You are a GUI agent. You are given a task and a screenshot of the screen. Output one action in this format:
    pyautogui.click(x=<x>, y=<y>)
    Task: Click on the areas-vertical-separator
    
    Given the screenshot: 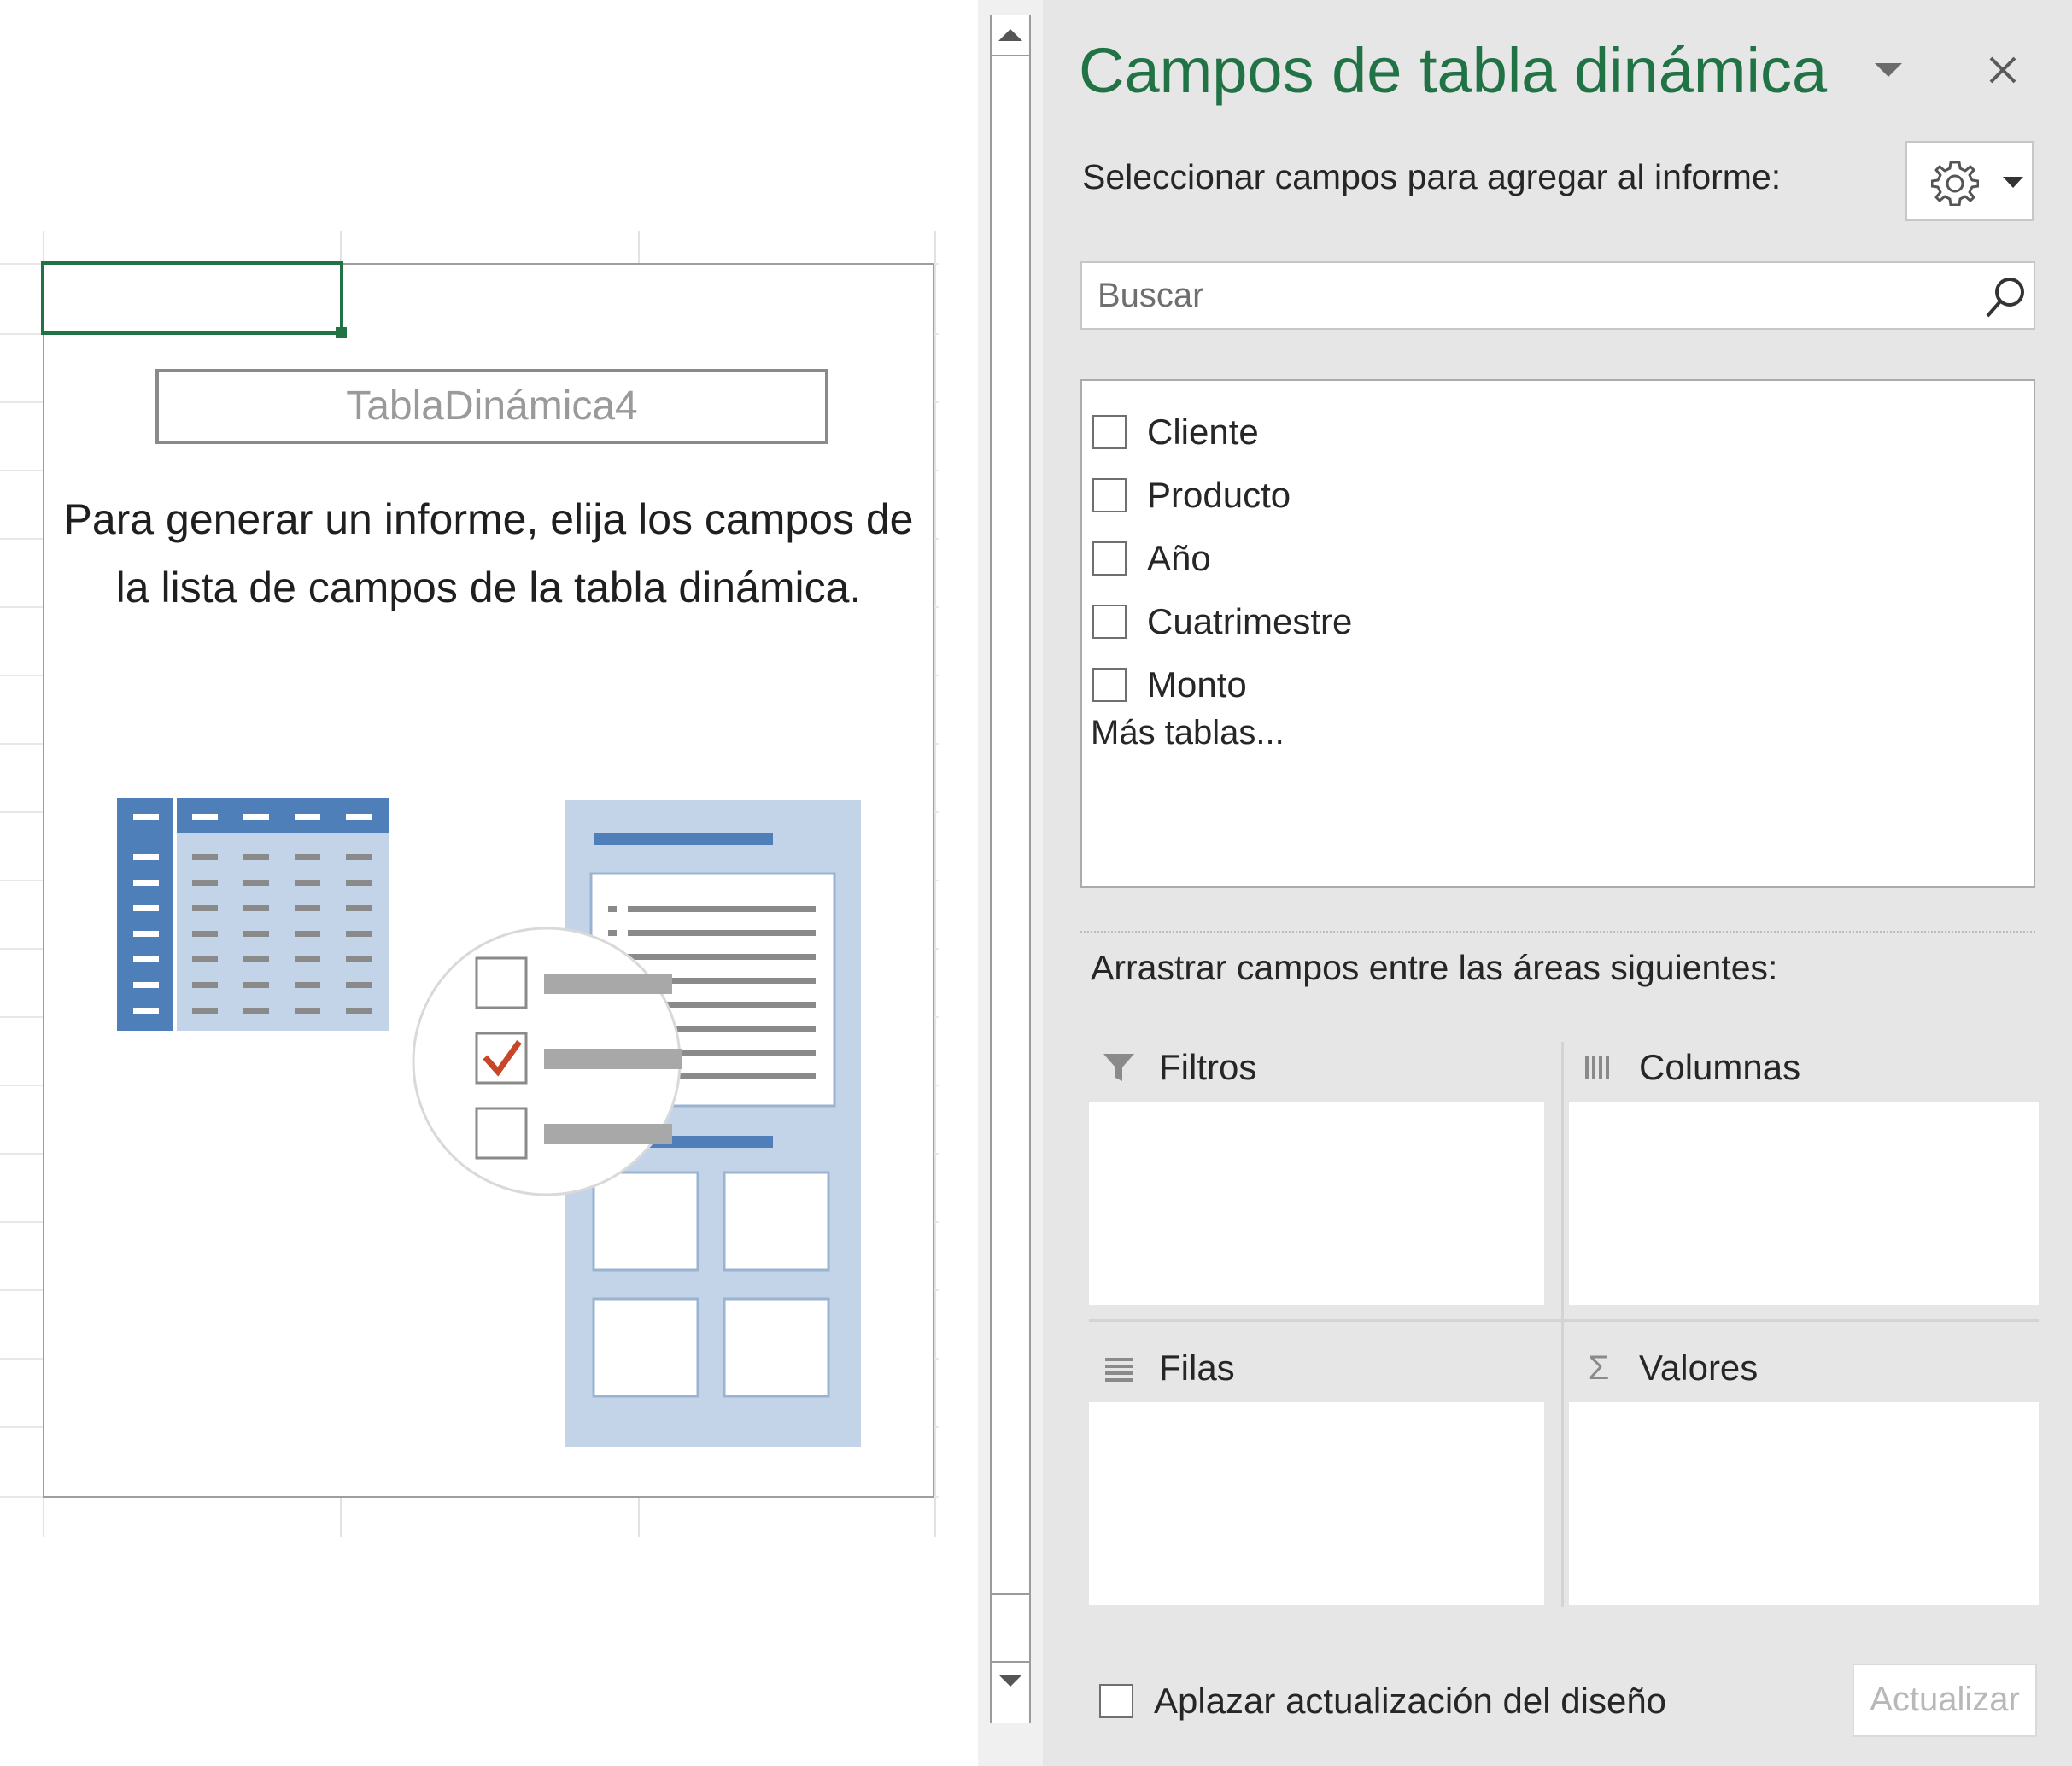 What is the action you would take?
    pyautogui.click(x=1562, y=1324)
    